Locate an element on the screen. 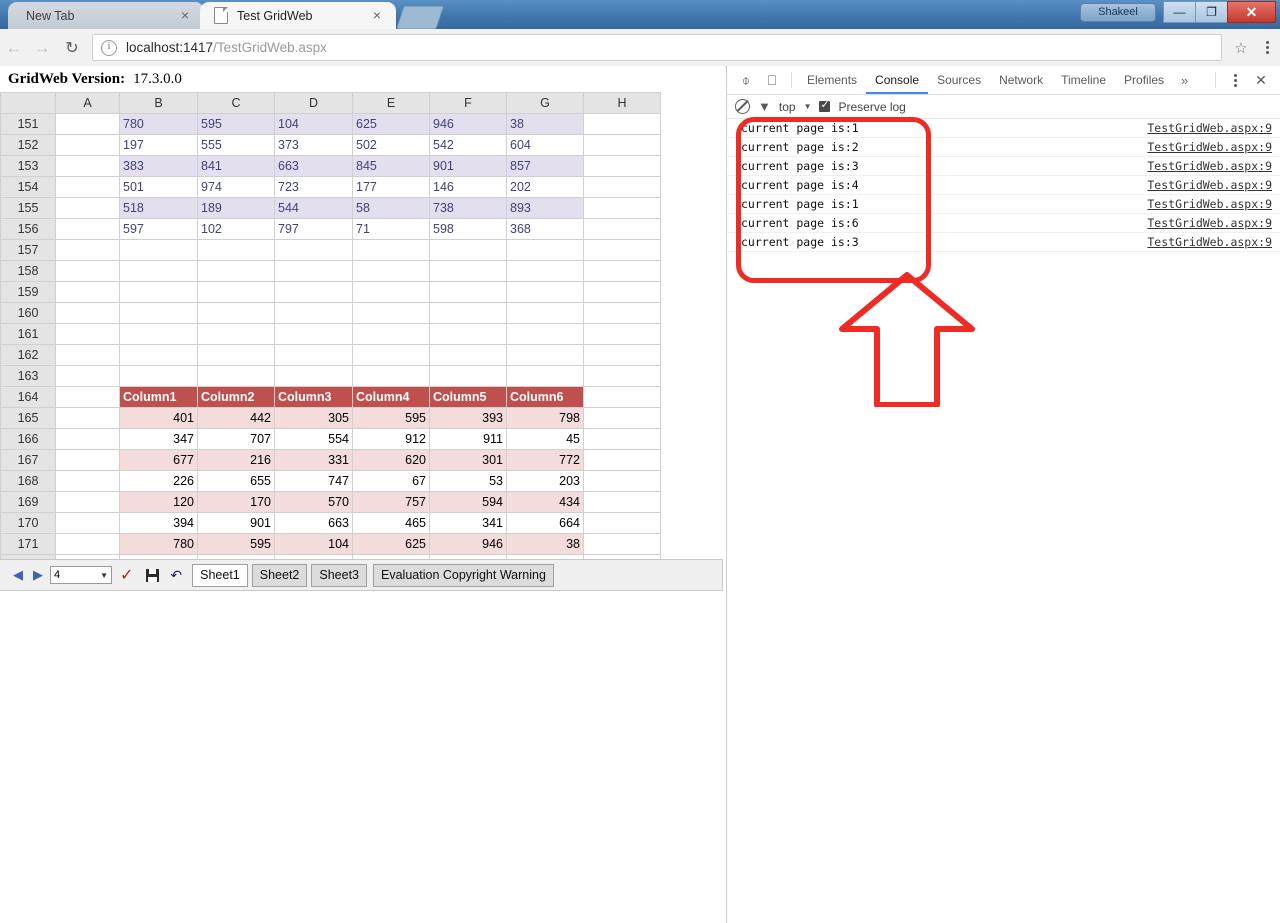 Image resolution: width=1280 pixels, height=923 pixels. grid-cell: 798 is located at coordinates (545, 418).